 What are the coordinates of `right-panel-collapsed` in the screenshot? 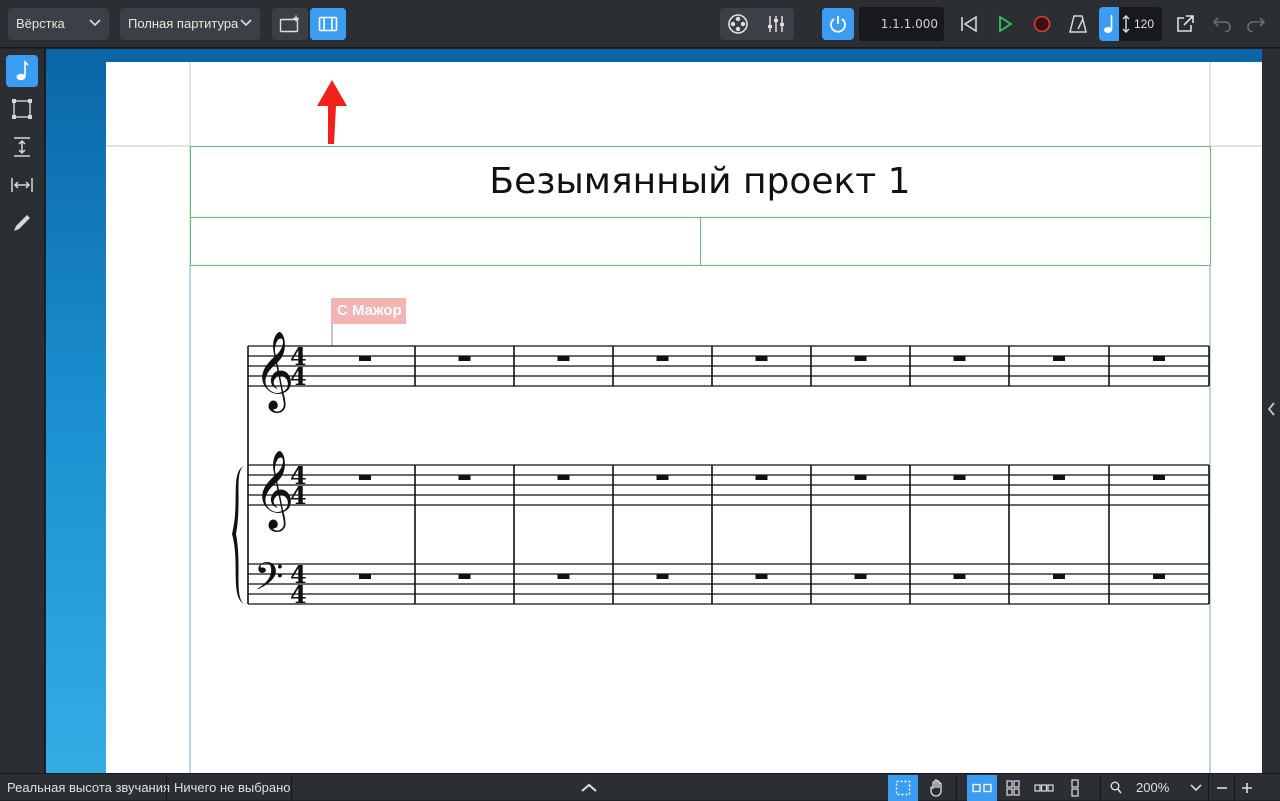 It's located at (1271, 411).